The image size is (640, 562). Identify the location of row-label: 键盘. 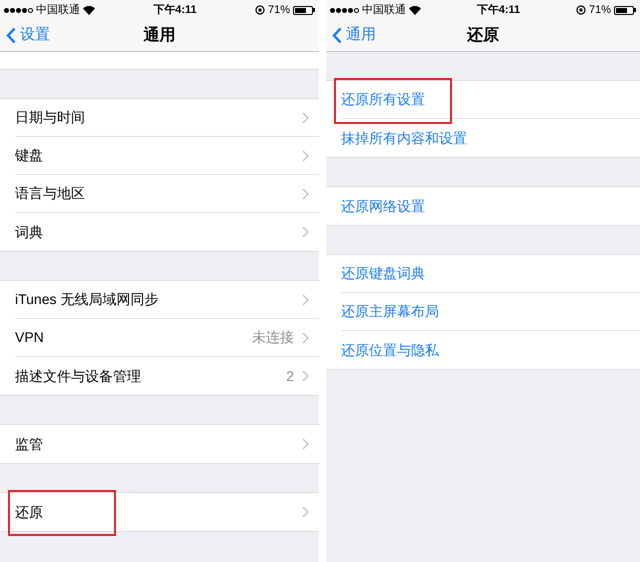
(29, 155).